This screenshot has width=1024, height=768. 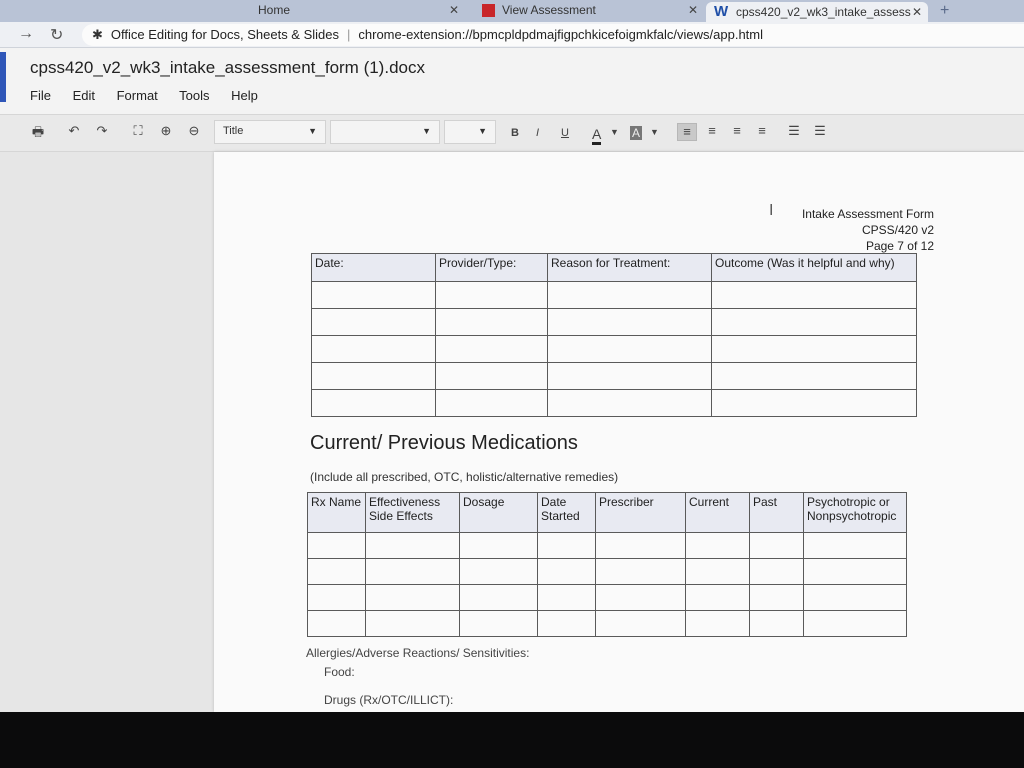 I want to click on print-icon: 🖶, so click(x=38, y=132).